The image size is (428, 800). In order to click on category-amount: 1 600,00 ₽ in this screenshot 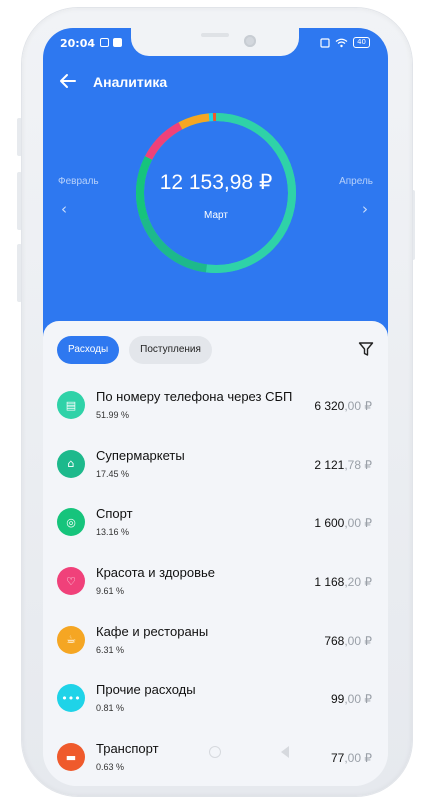, I will do `click(343, 523)`.